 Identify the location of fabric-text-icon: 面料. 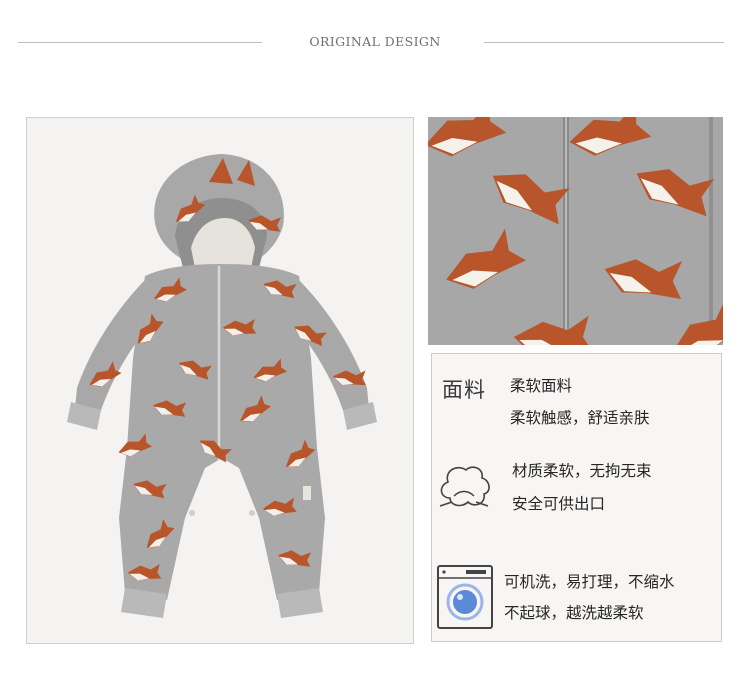
(464, 390).